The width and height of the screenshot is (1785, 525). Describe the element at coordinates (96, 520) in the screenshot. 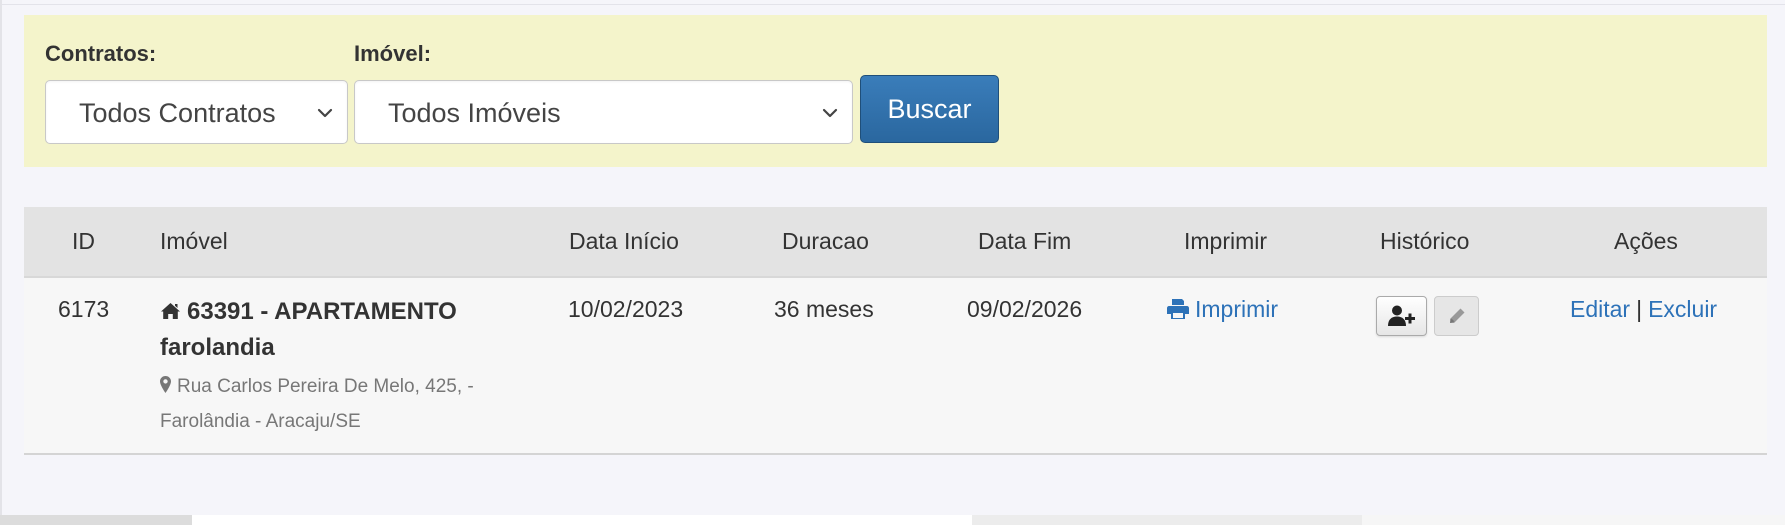

I see `scrollbar-track-left` at that location.